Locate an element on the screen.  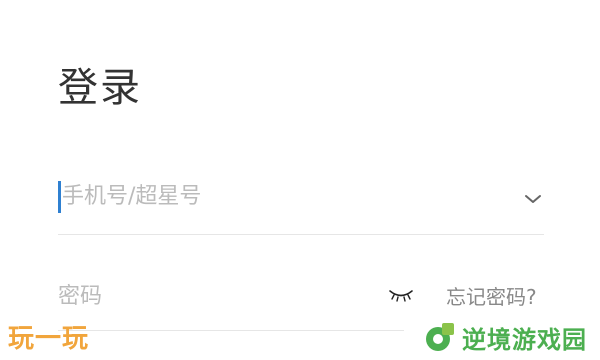
account-input-placeholder: 手机号/超星号 is located at coordinates (132, 196).